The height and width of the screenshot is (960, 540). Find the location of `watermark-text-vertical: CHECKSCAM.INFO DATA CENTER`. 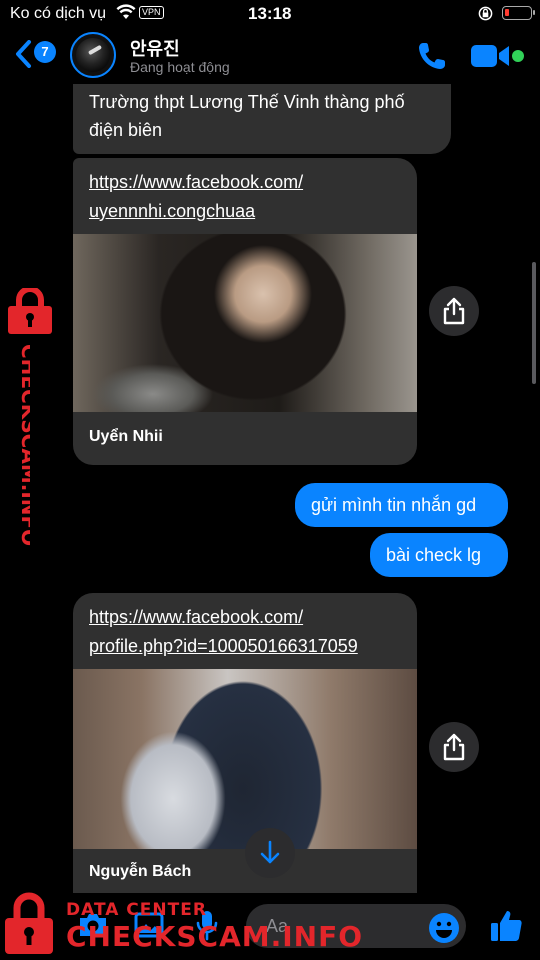

watermark-text-vertical: CHECKSCAM.INFO DATA CENTER is located at coordinates (23, 445).